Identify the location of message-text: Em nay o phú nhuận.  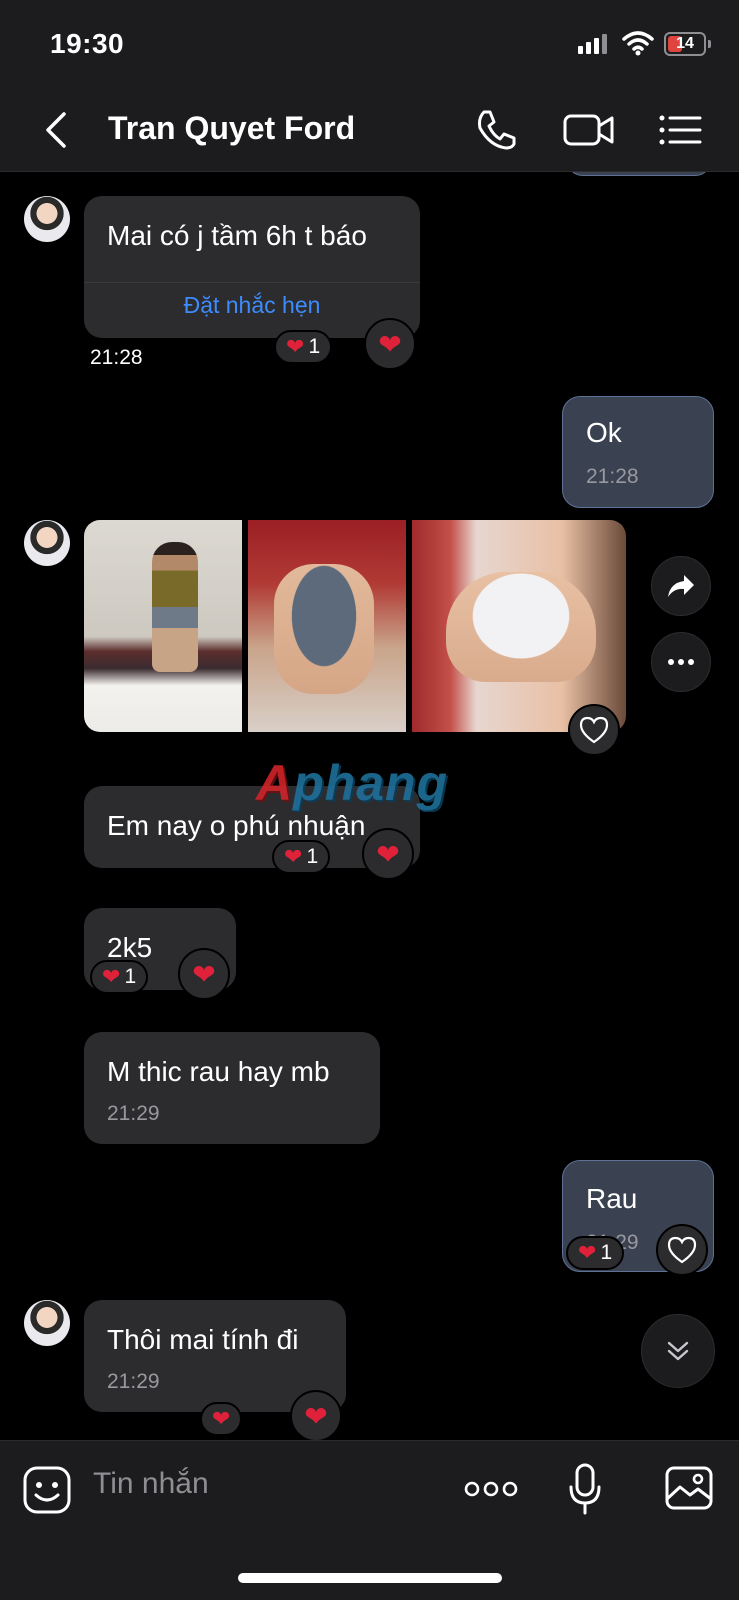
(236, 825).